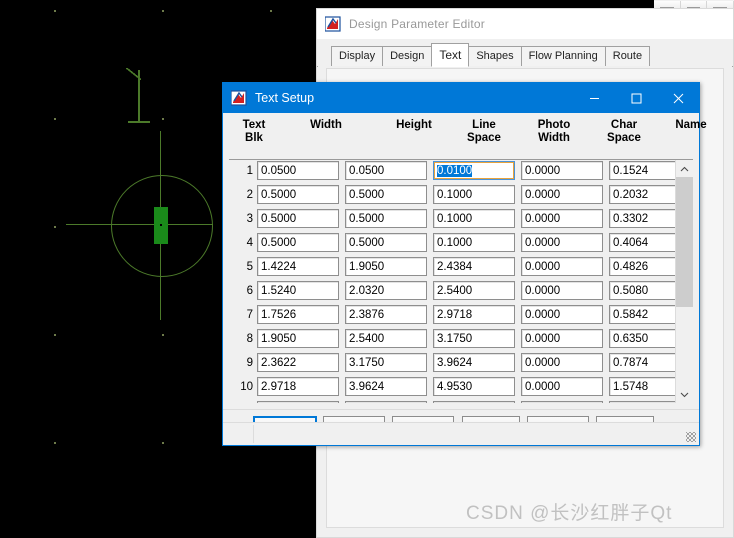  What do you see at coordinates (249, 291) in the screenshot?
I see `row-number: 6` at bounding box center [249, 291].